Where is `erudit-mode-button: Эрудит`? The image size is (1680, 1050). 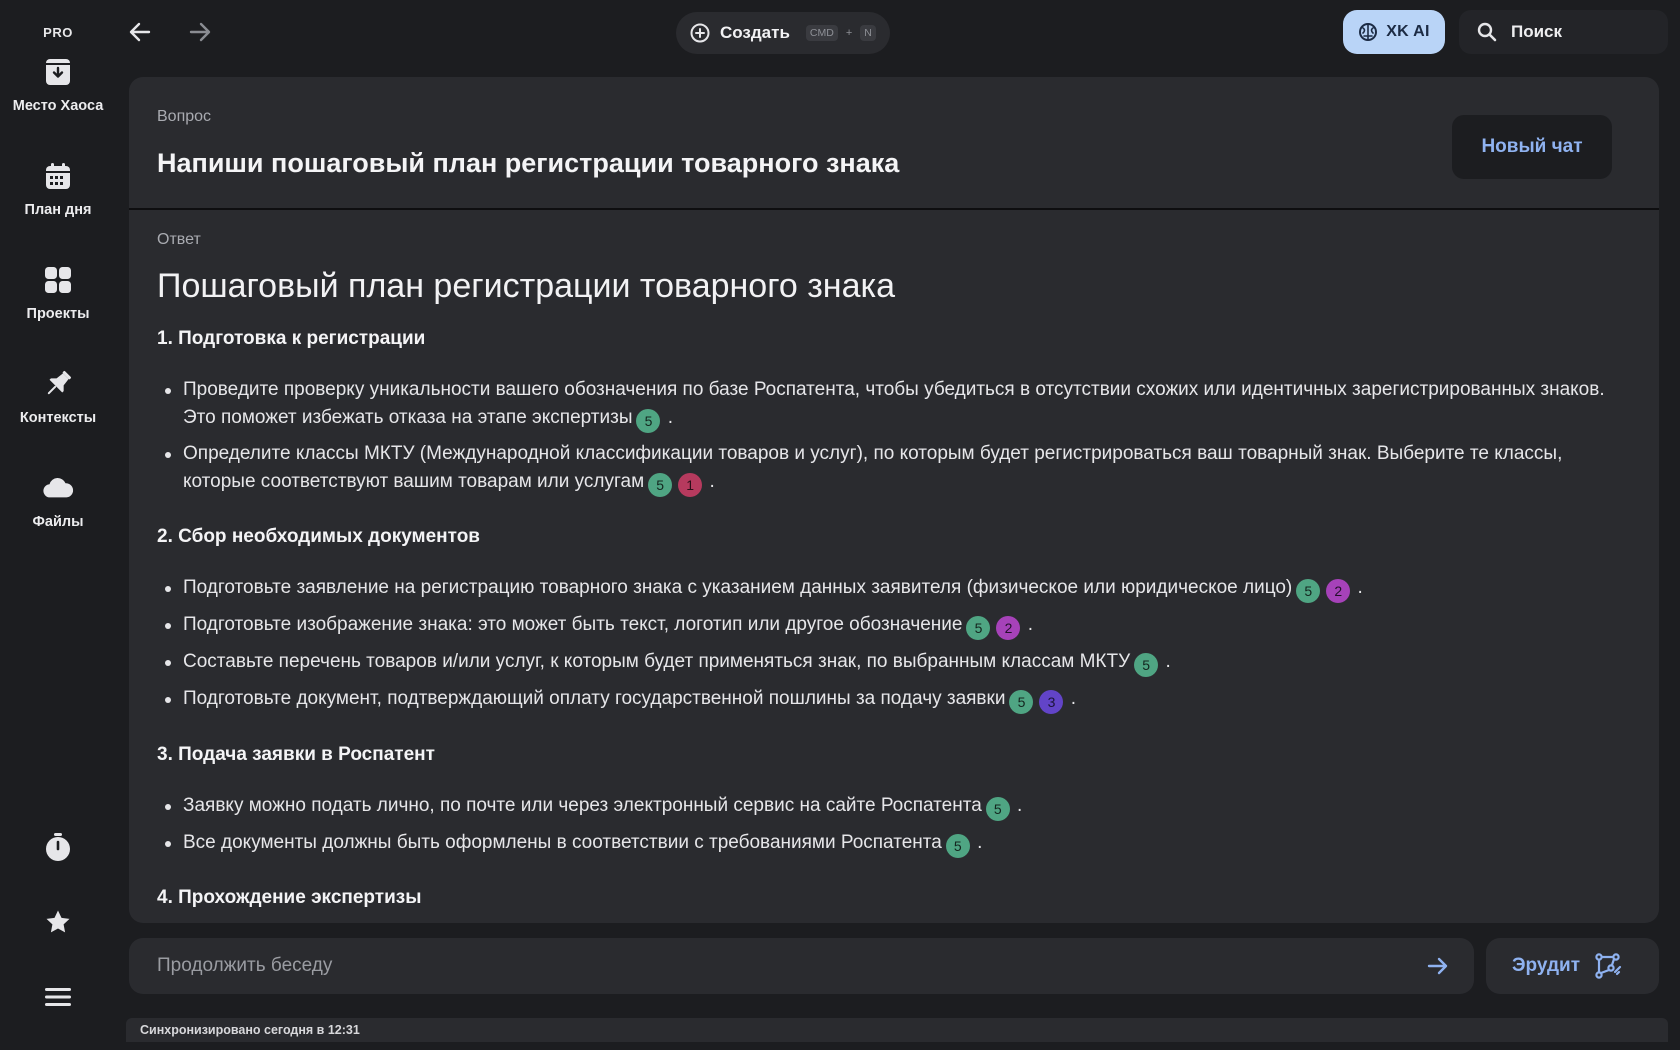 erudit-mode-button: Эрудит is located at coordinates (1572, 966).